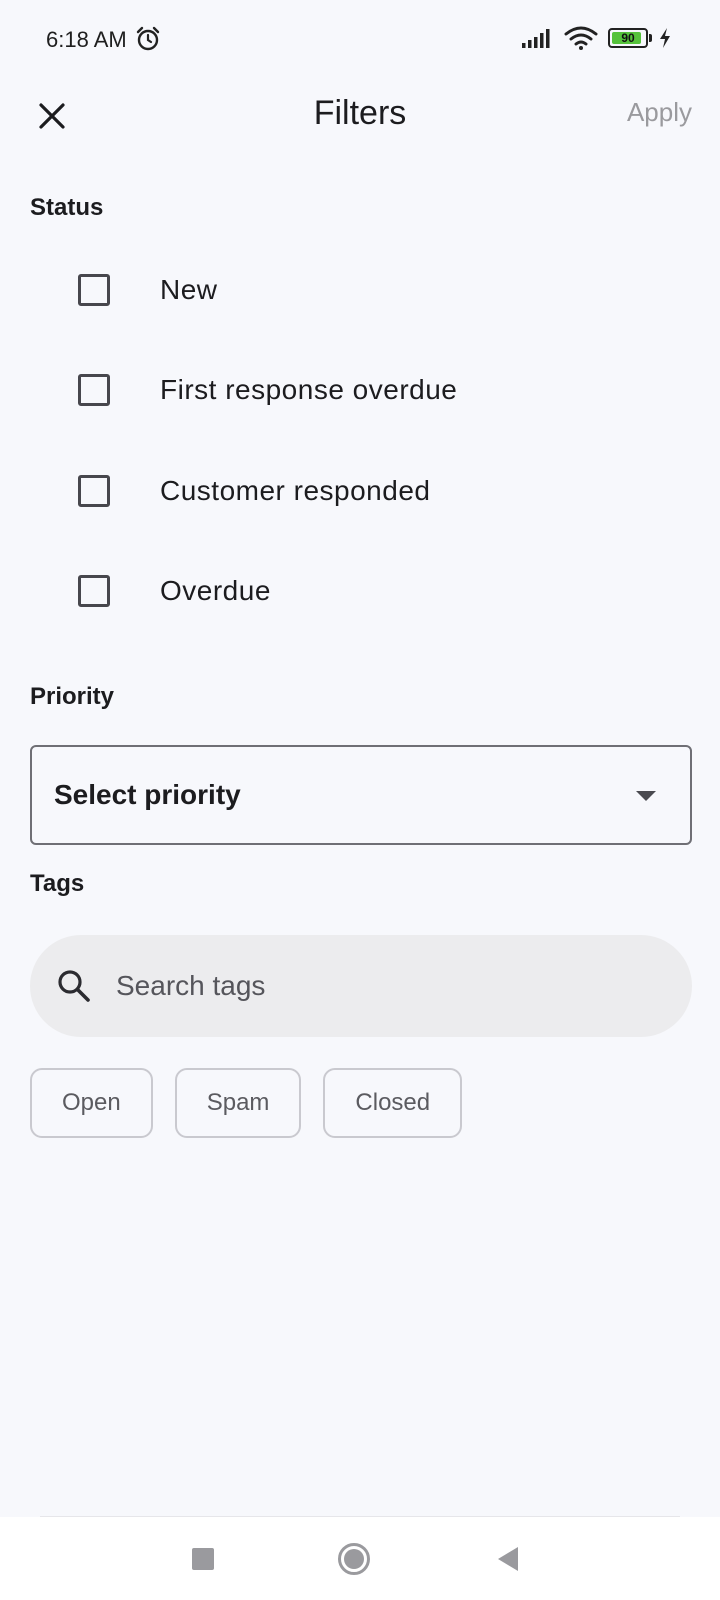  I want to click on apply-button: Apply, so click(659, 112).